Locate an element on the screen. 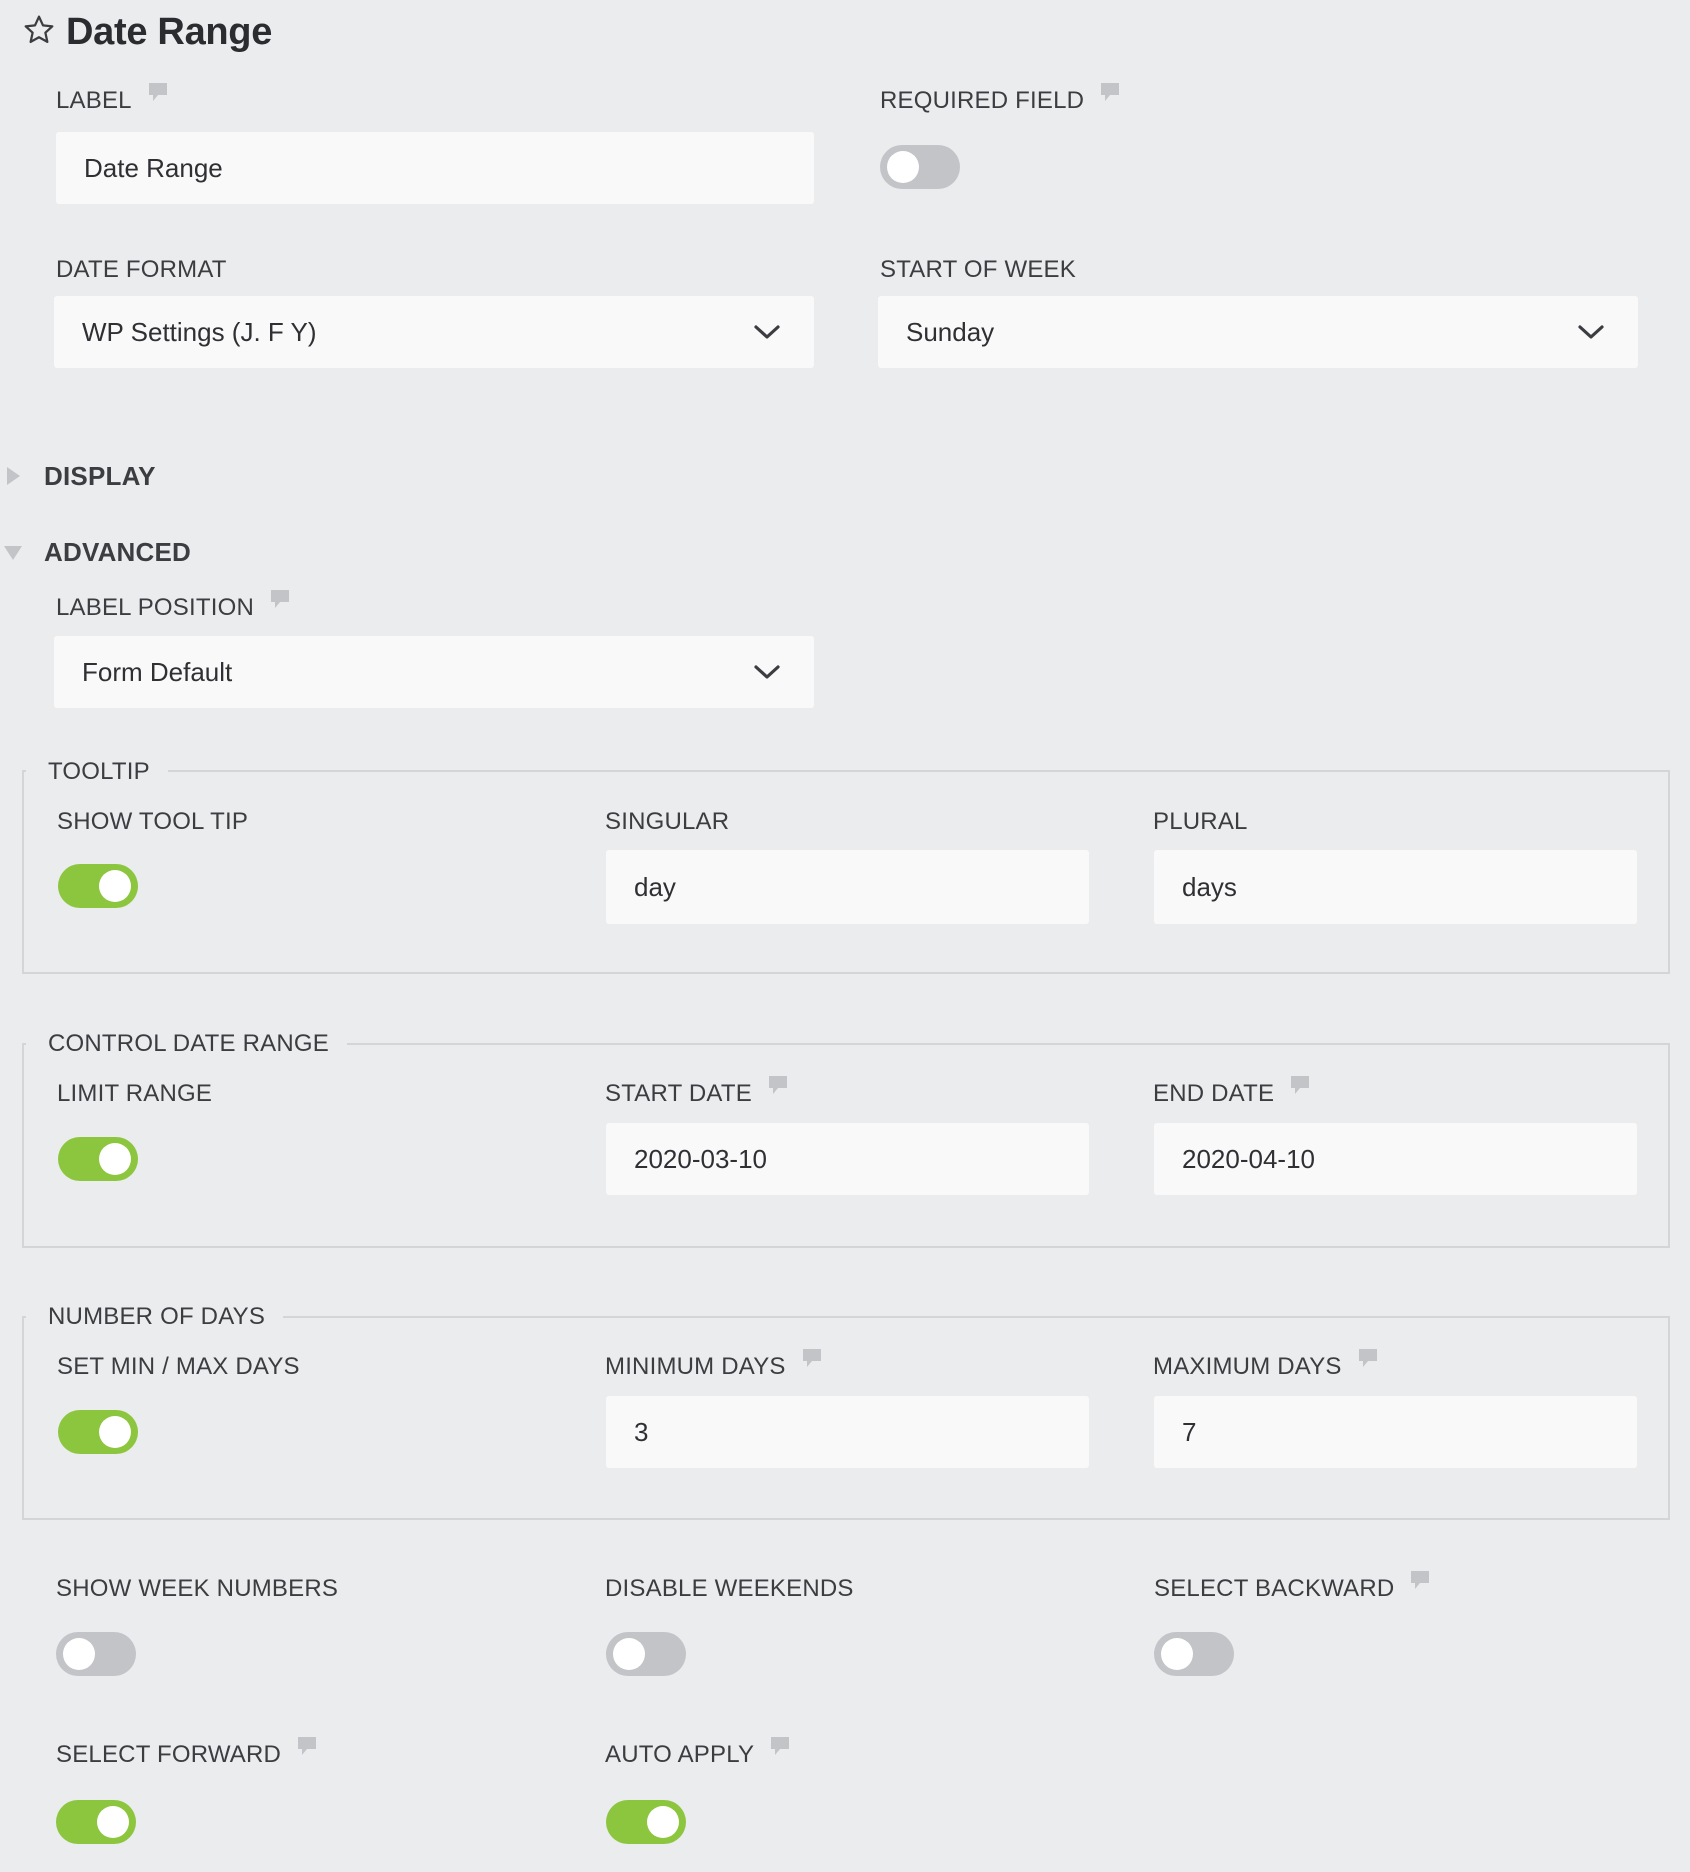 This screenshot has width=1690, height=1872. label-position-label: LABEL POSITION is located at coordinates (173, 606).